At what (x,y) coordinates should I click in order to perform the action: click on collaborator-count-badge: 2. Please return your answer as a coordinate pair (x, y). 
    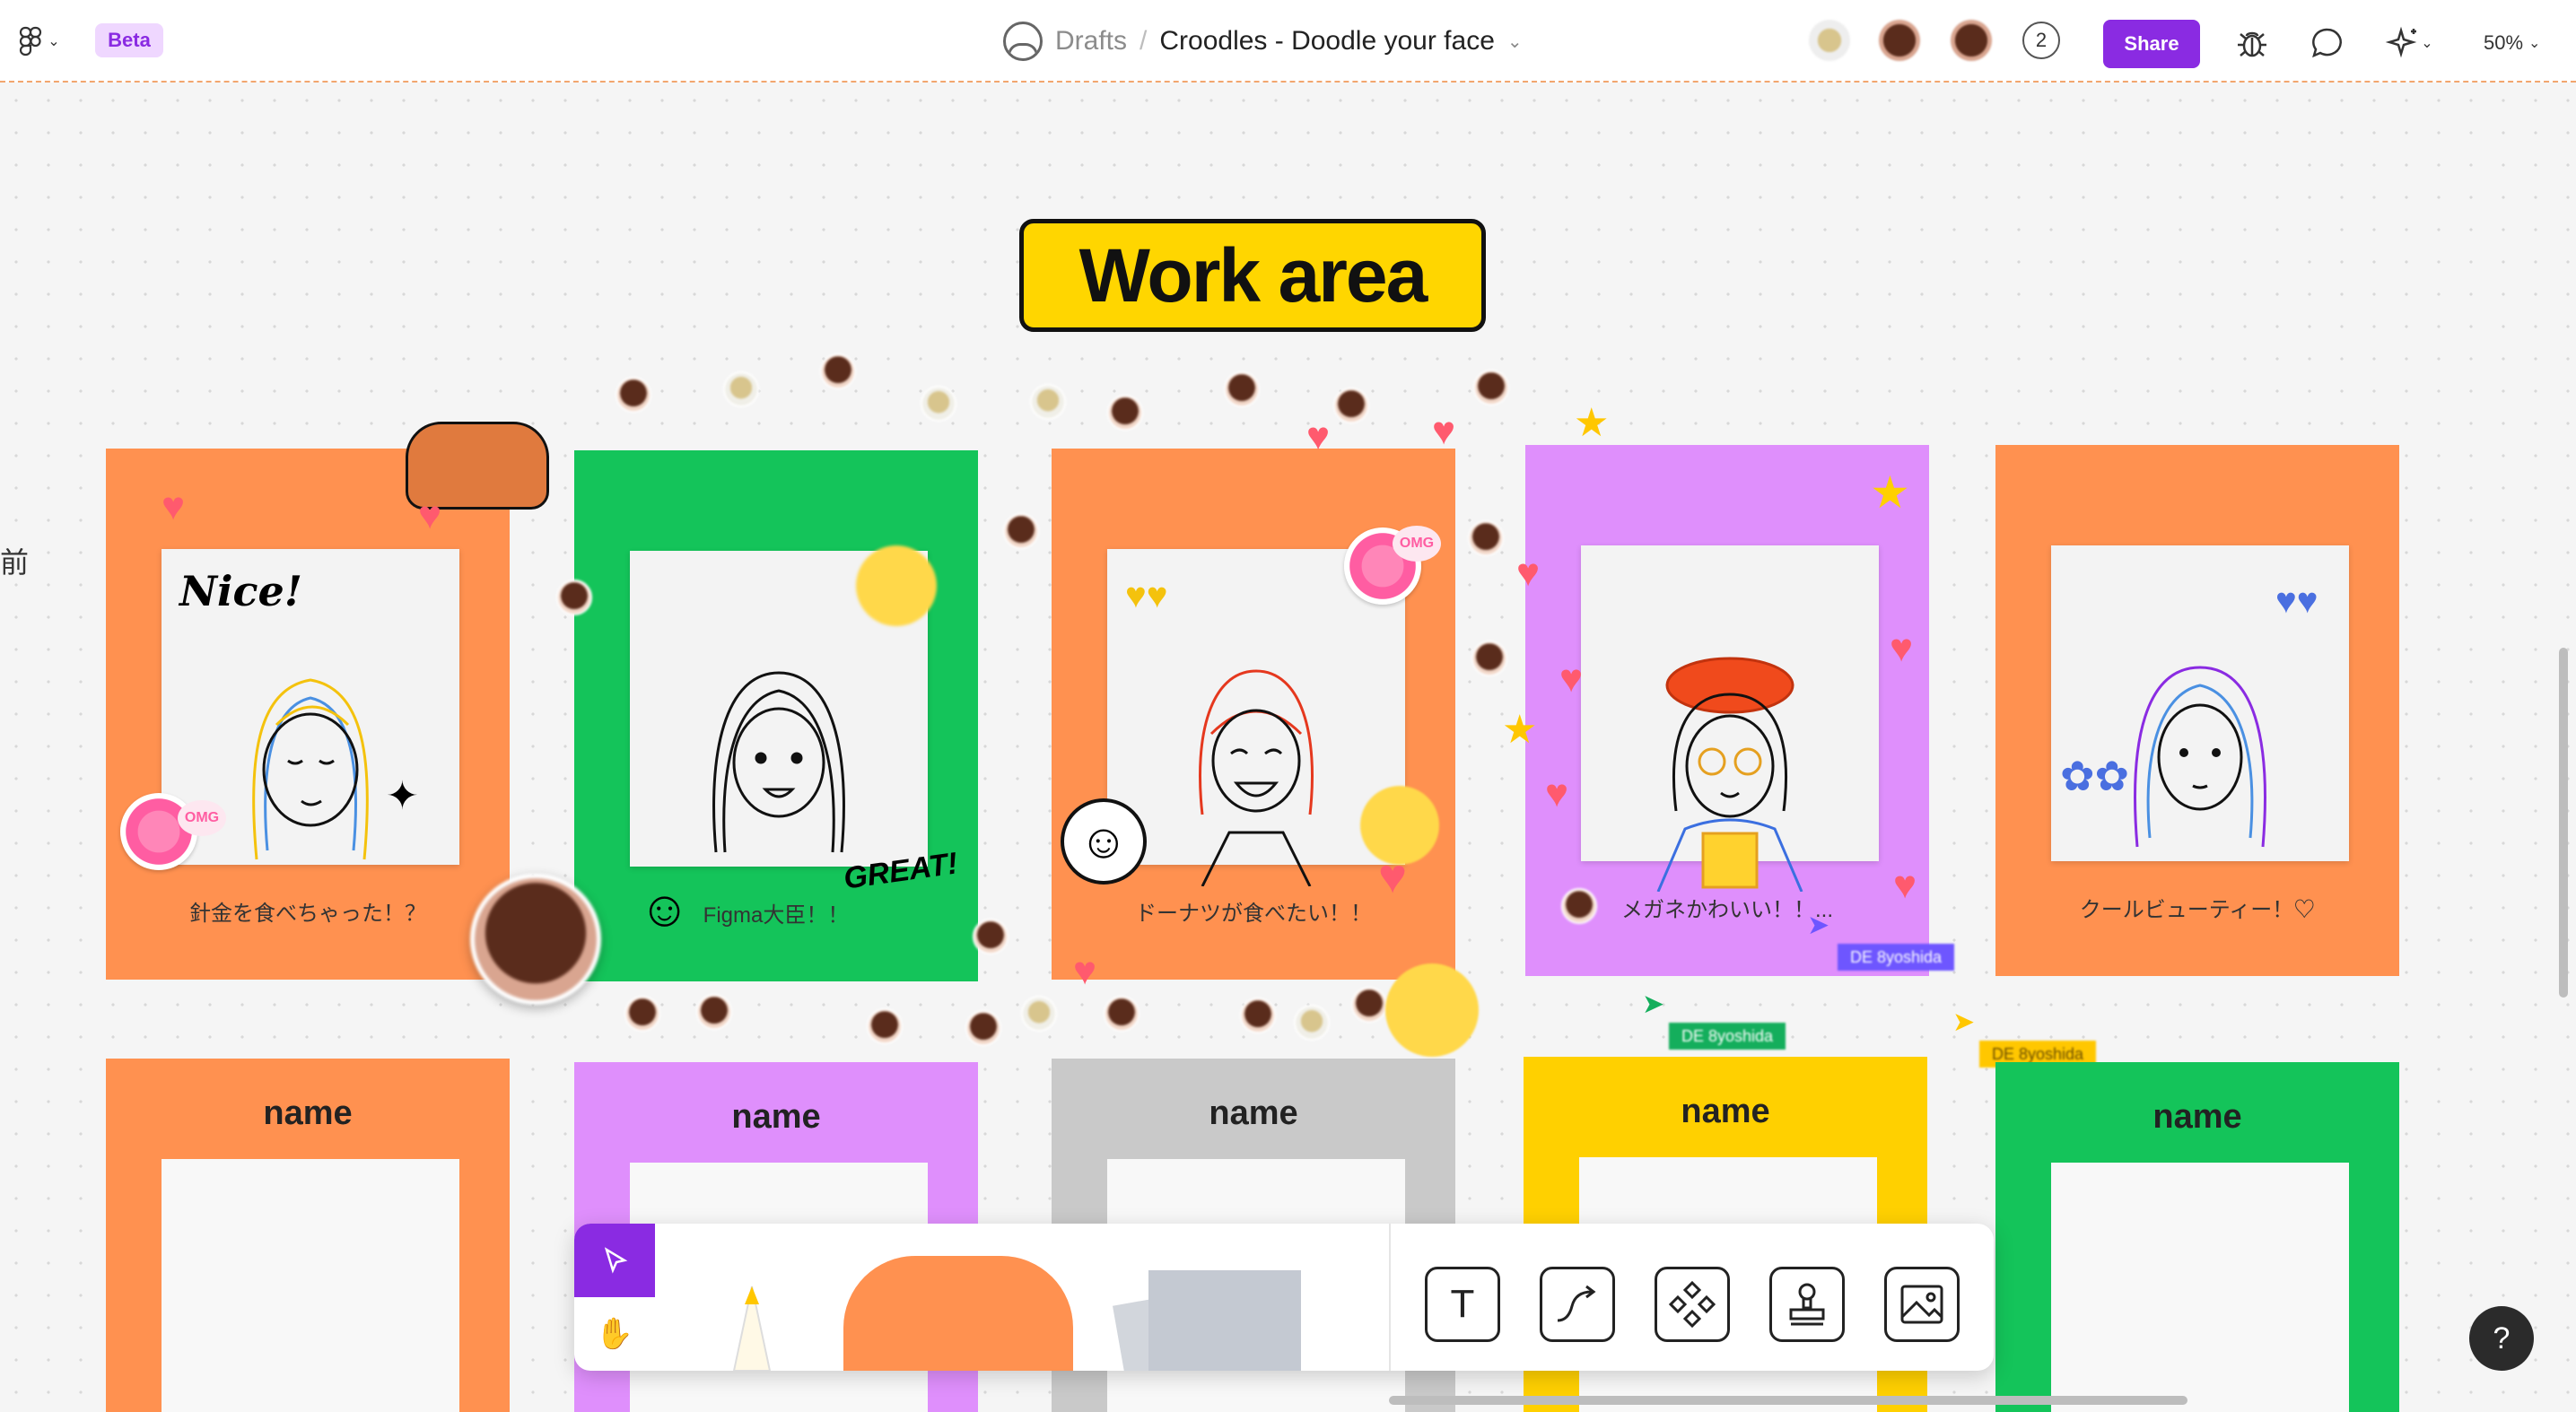
    Looking at the image, I should click on (2041, 40).